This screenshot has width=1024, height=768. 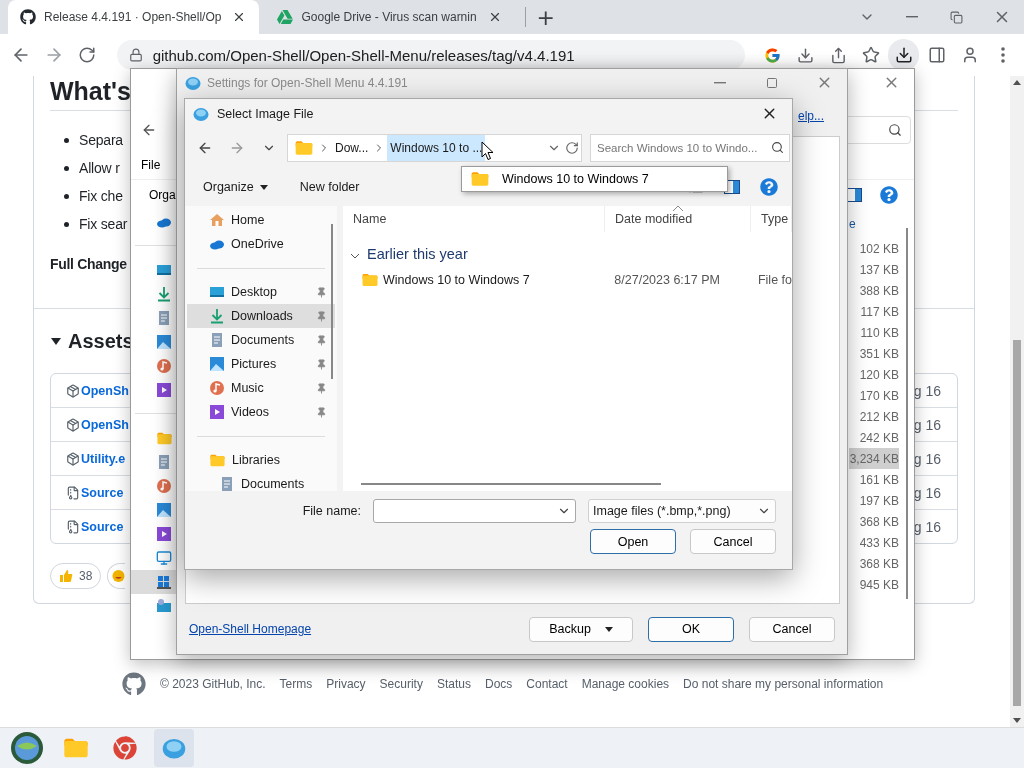 I want to click on nav-item: OneDrive, so click(x=261, y=244).